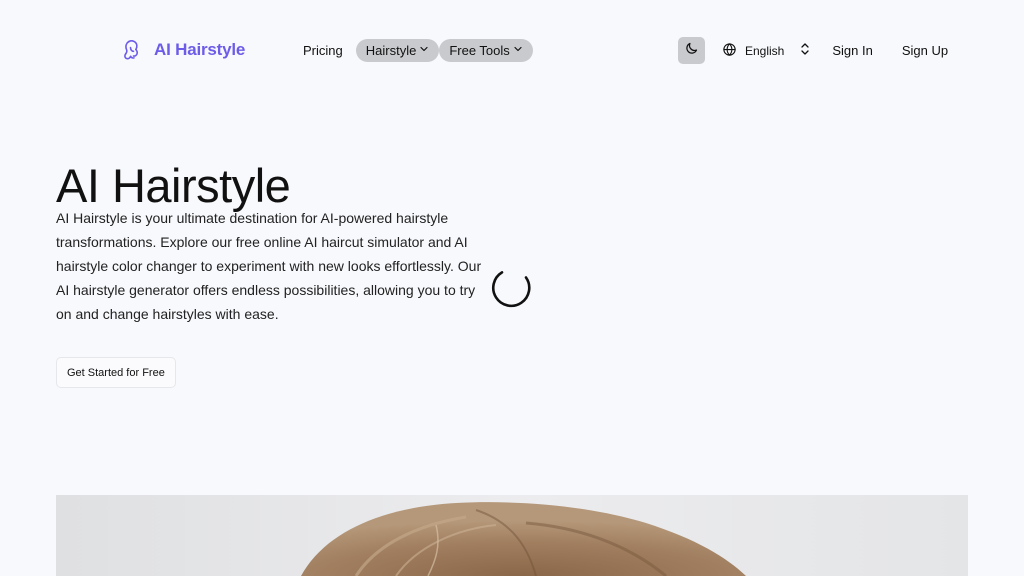  What do you see at coordinates (852, 50) in the screenshot?
I see `sign-in-link: Sign In` at bounding box center [852, 50].